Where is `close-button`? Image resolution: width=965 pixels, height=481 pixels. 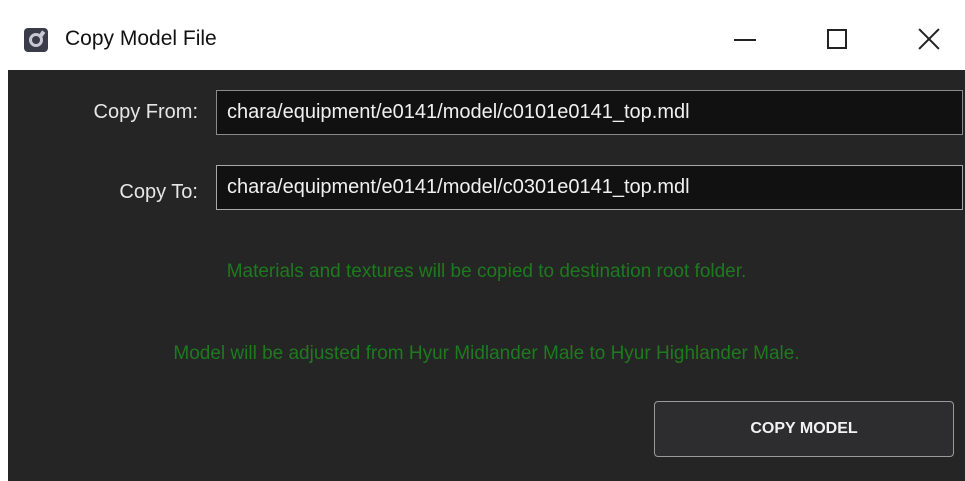
close-button is located at coordinates (929, 39).